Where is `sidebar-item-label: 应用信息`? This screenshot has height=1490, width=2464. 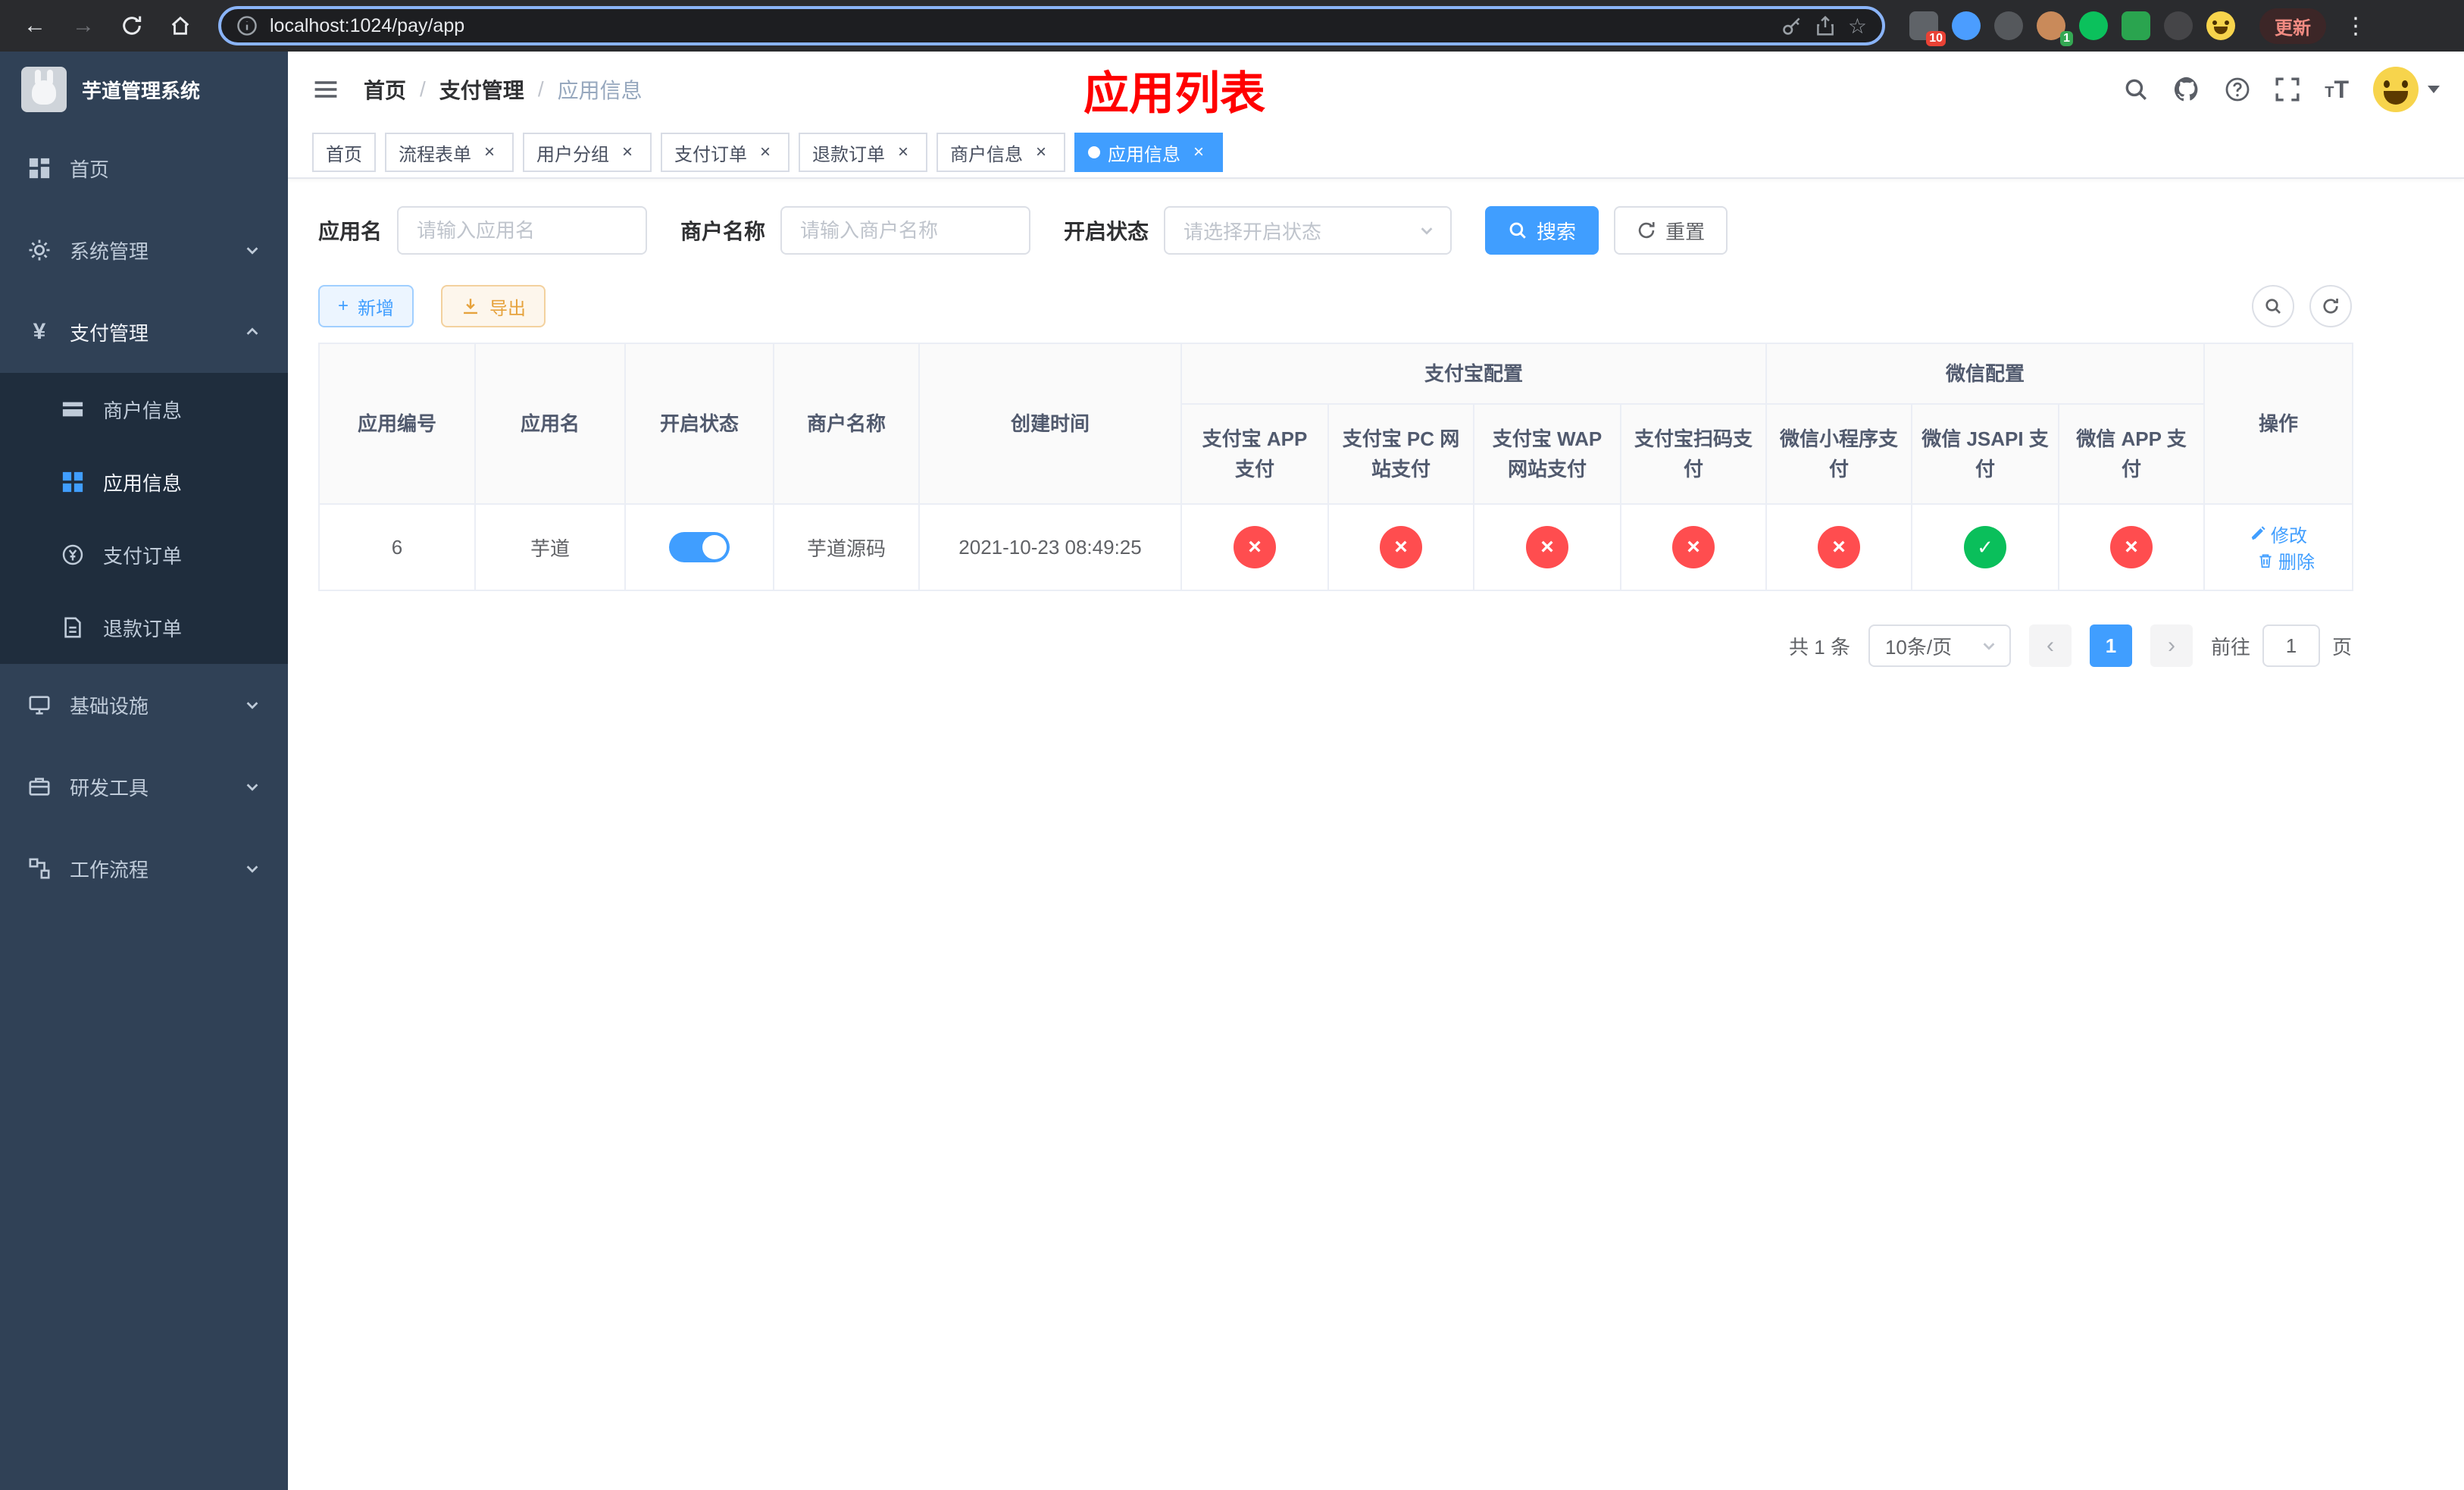
sidebar-item-label: 应用信息 is located at coordinates (143, 483).